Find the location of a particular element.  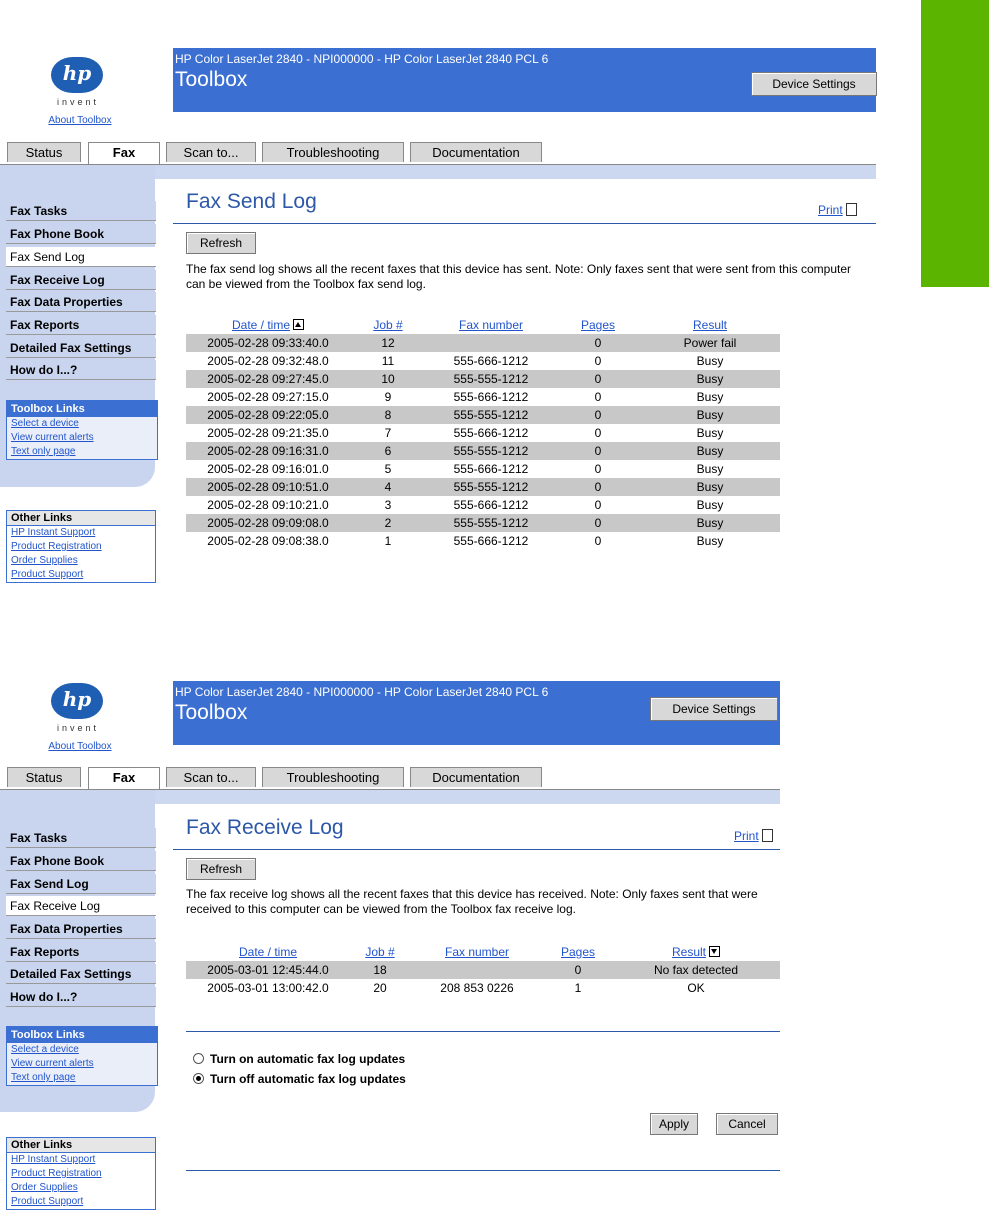

cell-job: 10 is located at coordinates (388, 379).